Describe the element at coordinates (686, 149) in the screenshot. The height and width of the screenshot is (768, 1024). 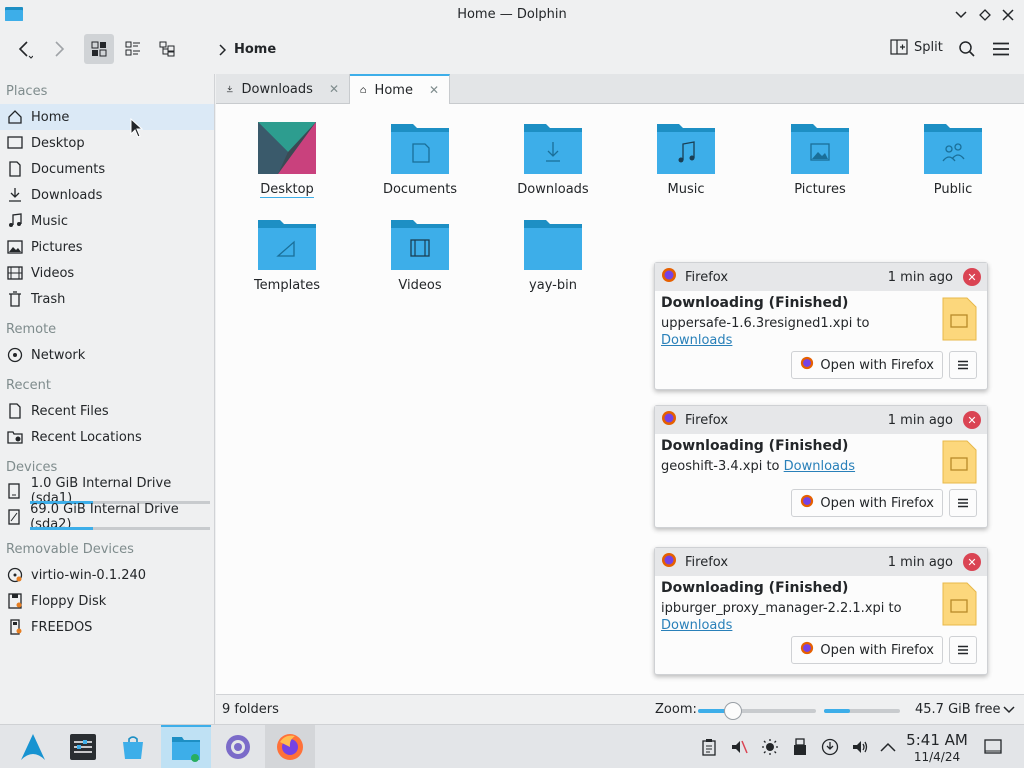
I see `music-folder-icon` at that location.